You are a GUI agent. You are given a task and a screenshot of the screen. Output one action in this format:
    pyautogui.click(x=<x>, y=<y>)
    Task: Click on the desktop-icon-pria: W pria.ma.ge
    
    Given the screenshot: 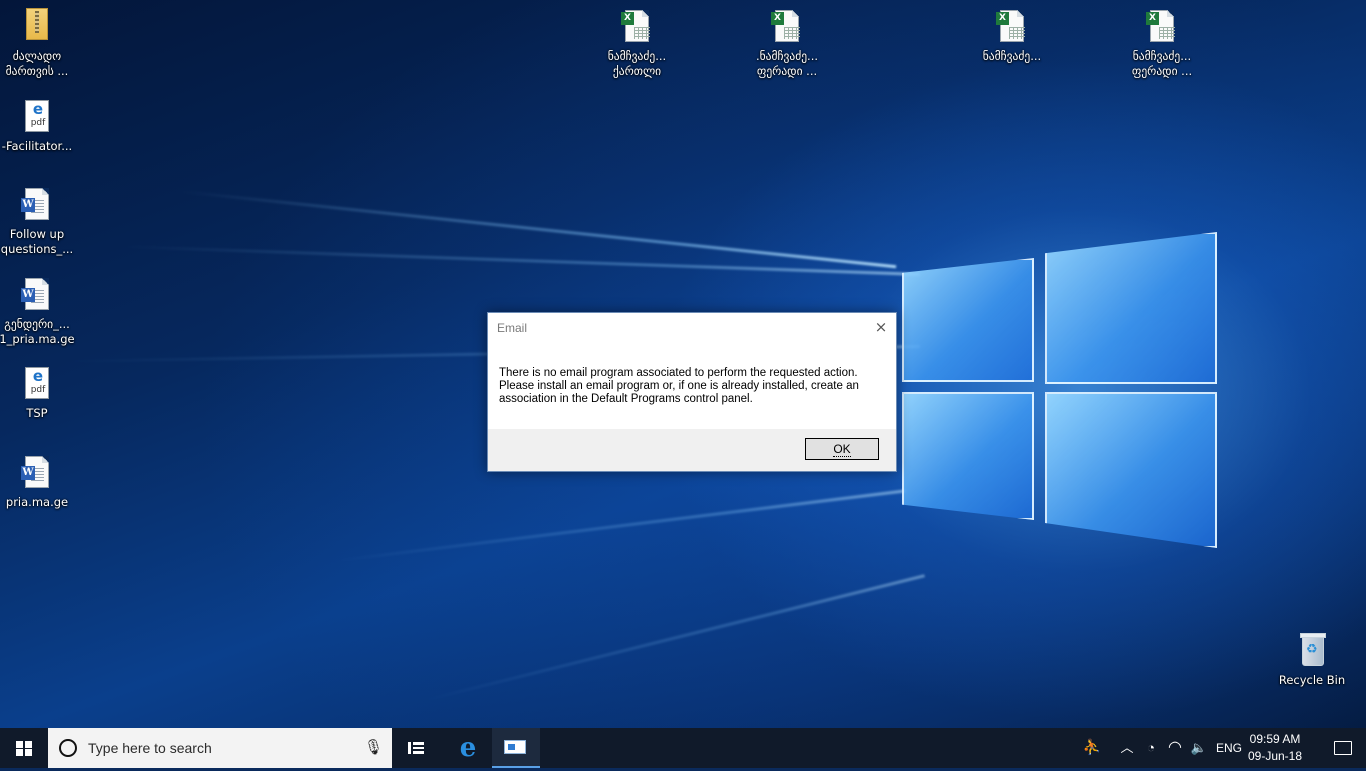 What is the action you would take?
    pyautogui.click(x=38, y=482)
    